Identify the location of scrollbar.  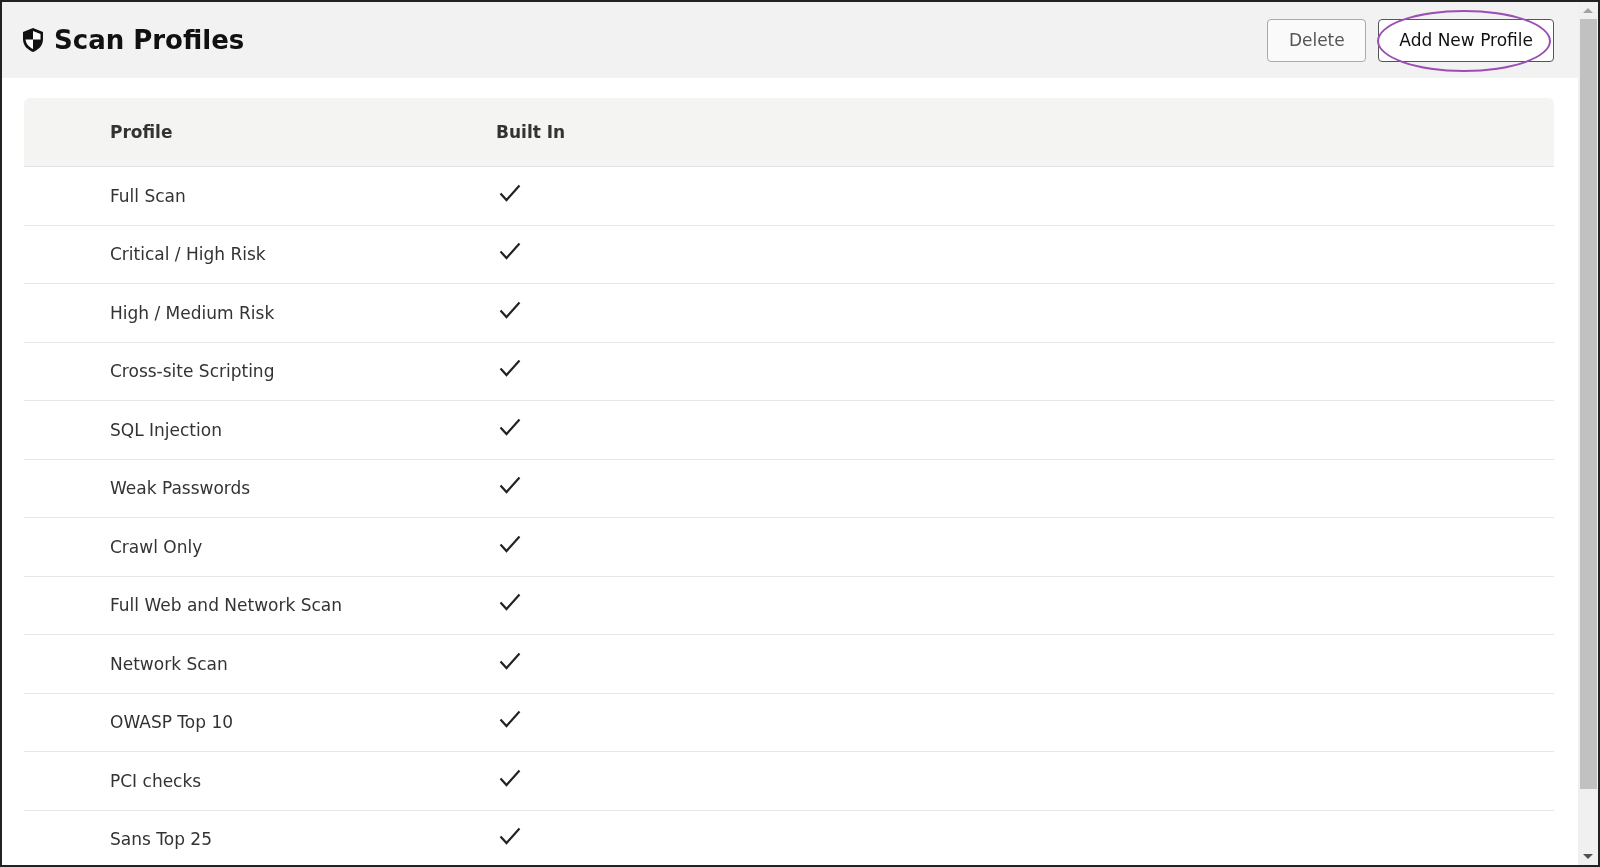
(1588, 433).